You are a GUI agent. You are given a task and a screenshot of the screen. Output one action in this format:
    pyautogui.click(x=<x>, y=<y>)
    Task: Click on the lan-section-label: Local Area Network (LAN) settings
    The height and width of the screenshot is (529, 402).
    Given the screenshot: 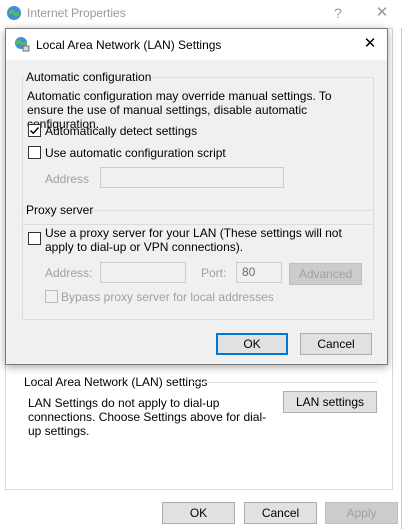 What is the action you would take?
    pyautogui.click(x=116, y=382)
    